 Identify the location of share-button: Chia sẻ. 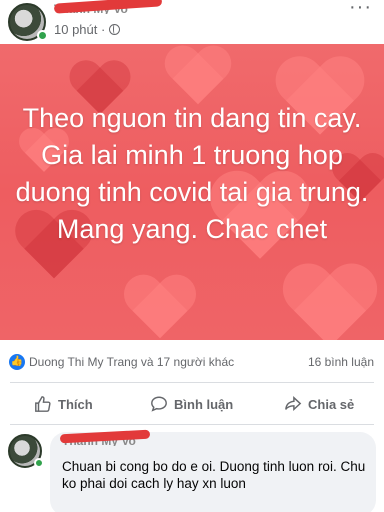
(319, 404).